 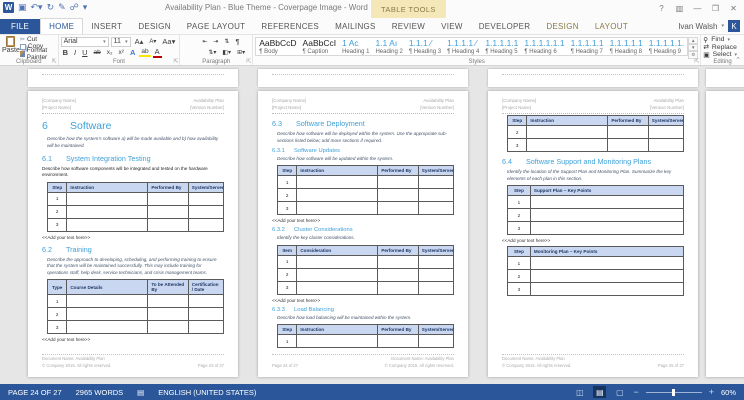 What do you see at coordinates (709, 26) in the screenshot?
I see `account-area: Ivan Walsh ▾ K` at bounding box center [709, 26].